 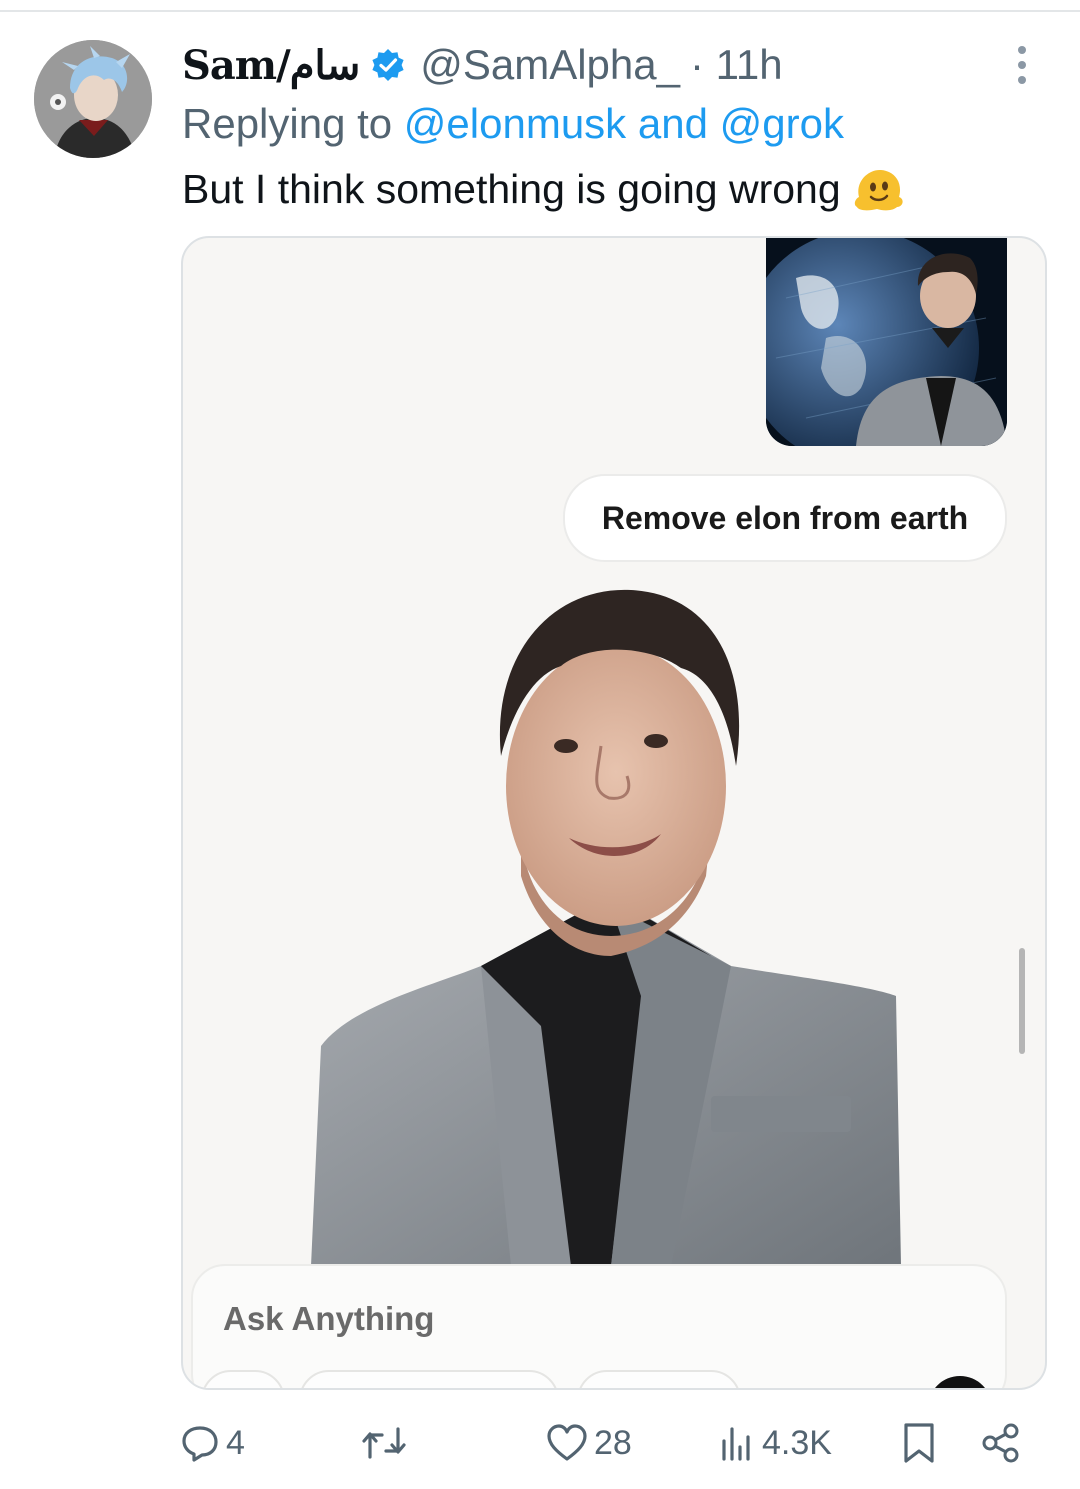 I want to click on scrollbar, so click(x=1022, y=1001).